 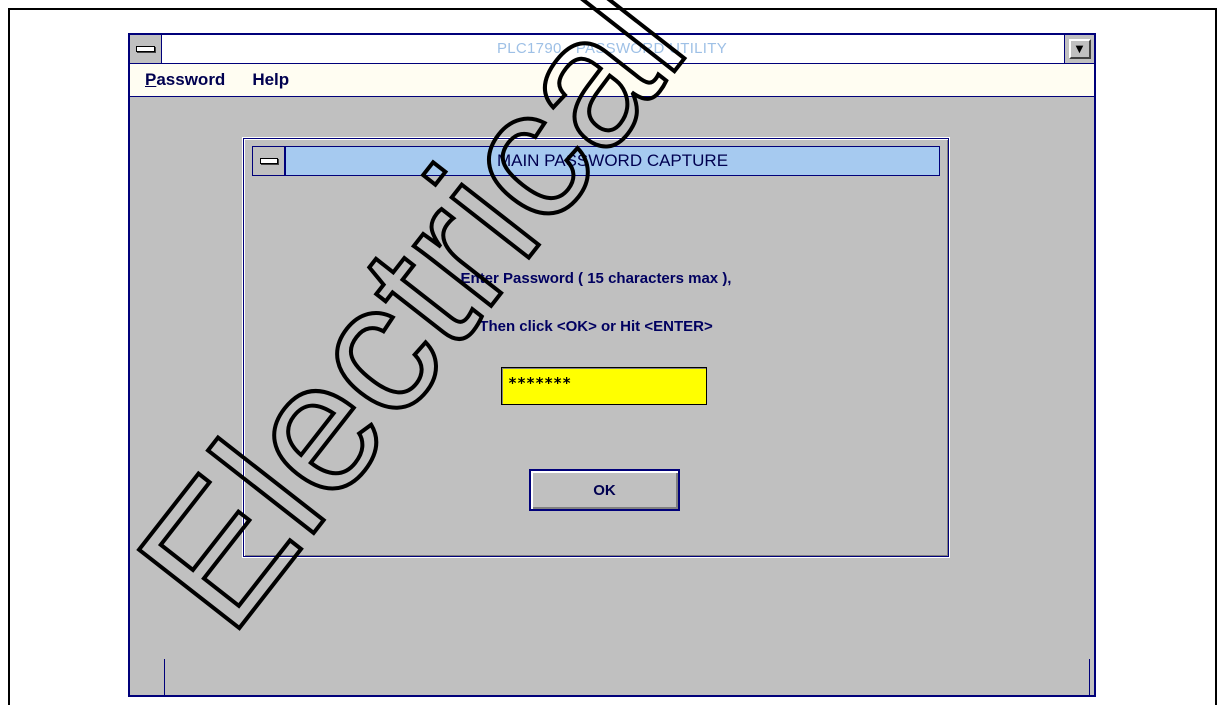 I want to click on menu-help: Help, so click(x=270, y=80).